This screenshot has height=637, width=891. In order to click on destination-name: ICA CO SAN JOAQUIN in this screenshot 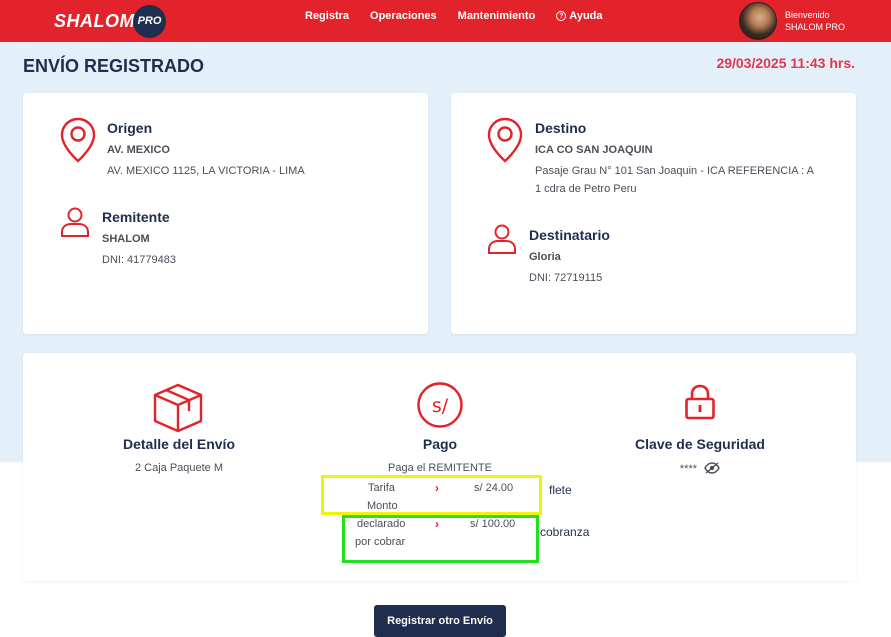, I will do `click(594, 150)`.